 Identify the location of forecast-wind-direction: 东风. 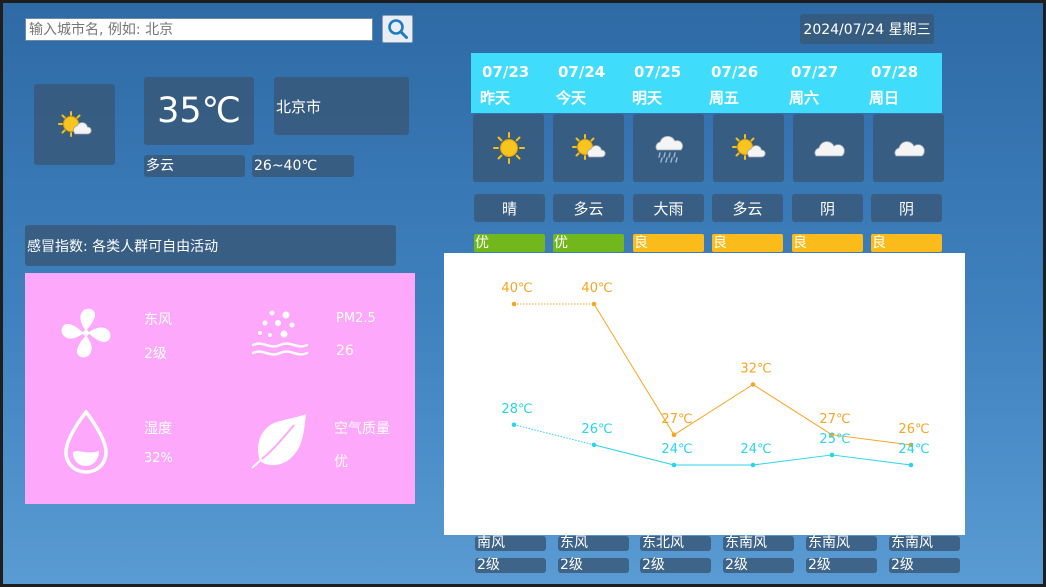
(593, 543).